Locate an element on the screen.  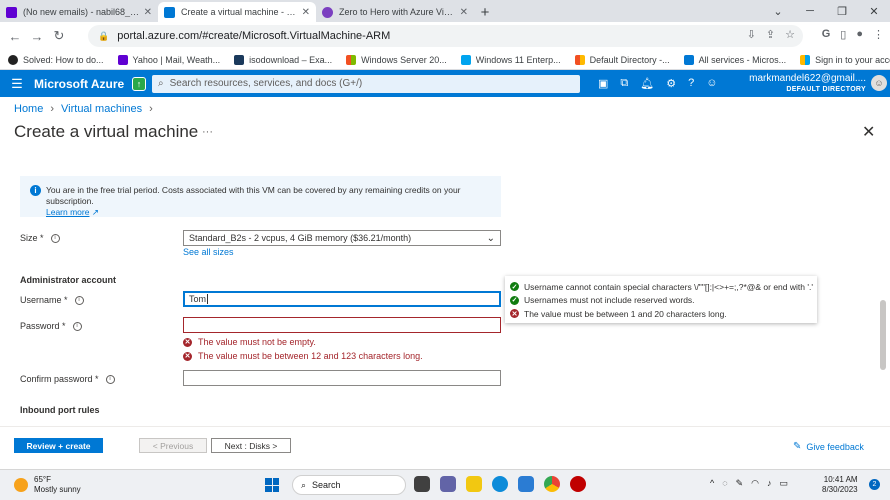
chevron-up-icon: ^ is located at coordinates (712, 483).